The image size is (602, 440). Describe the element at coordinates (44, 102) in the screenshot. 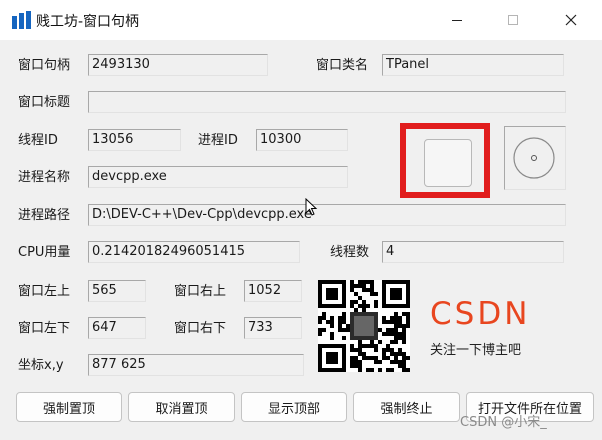

I see `window-title-label: 窗口标题` at that location.